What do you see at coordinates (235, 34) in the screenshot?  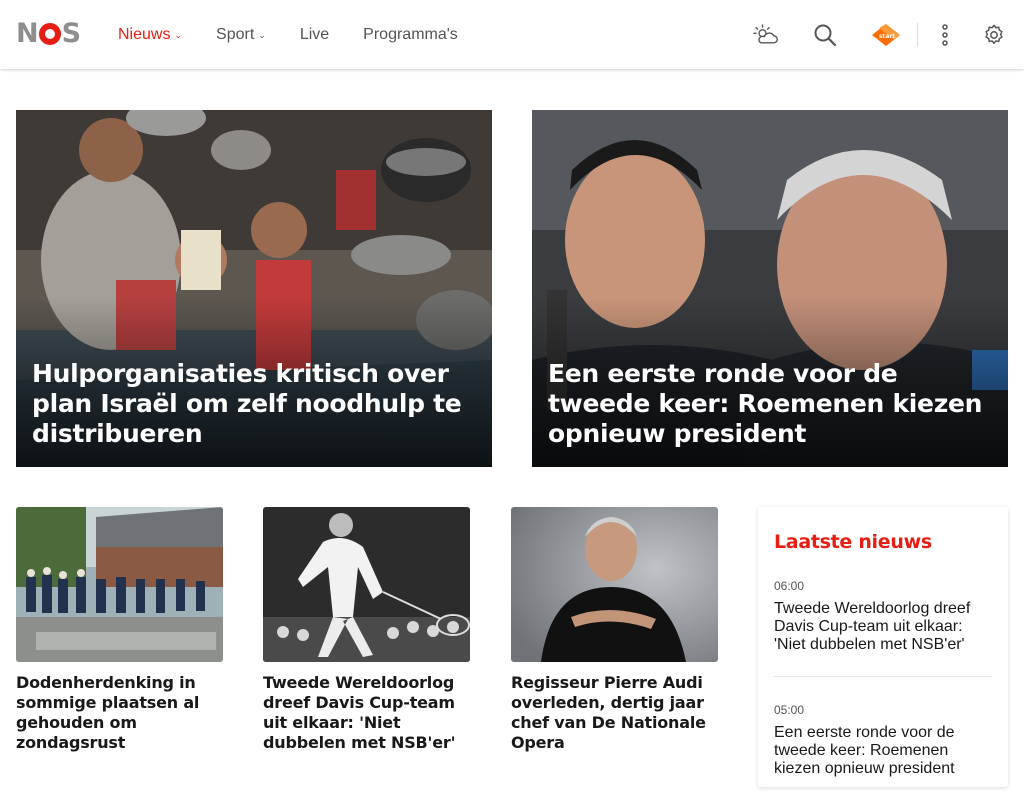 I see `nav-label: Sport` at bounding box center [235, 34].